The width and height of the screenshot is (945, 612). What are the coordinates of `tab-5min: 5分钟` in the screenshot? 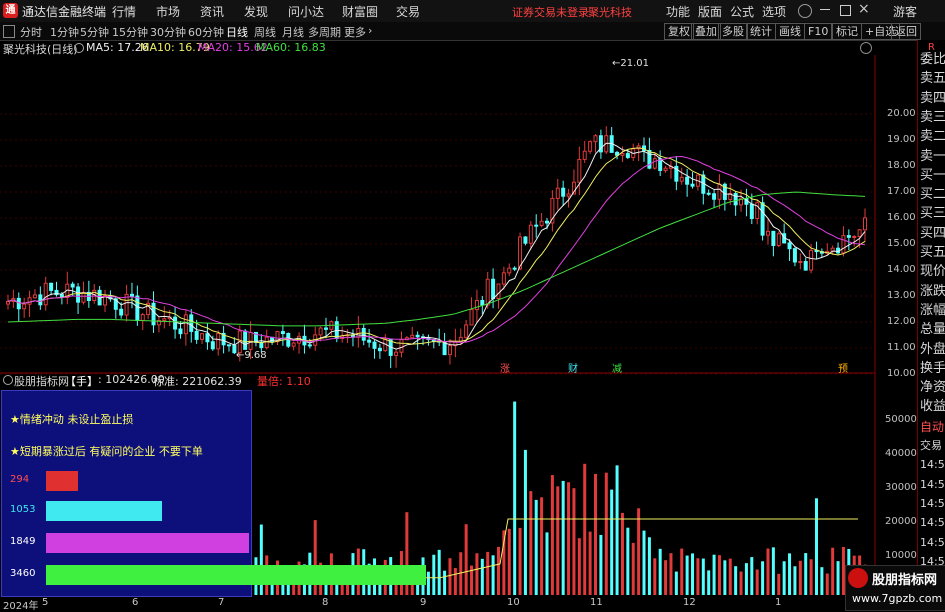 It's located at (94, 32).